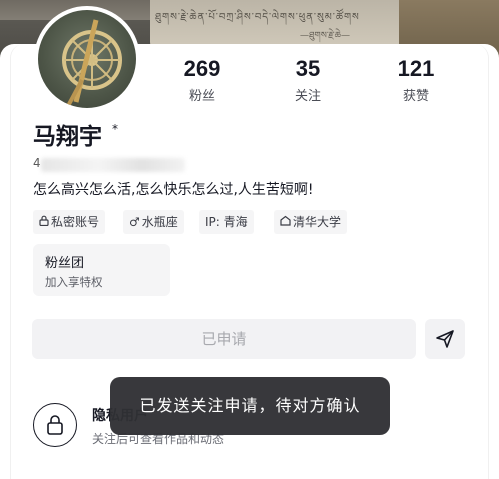 Image resolution: width=499 pixels, height=479 pixels. I want to click on stat-likes: 121 获赞, so click(416, 80).